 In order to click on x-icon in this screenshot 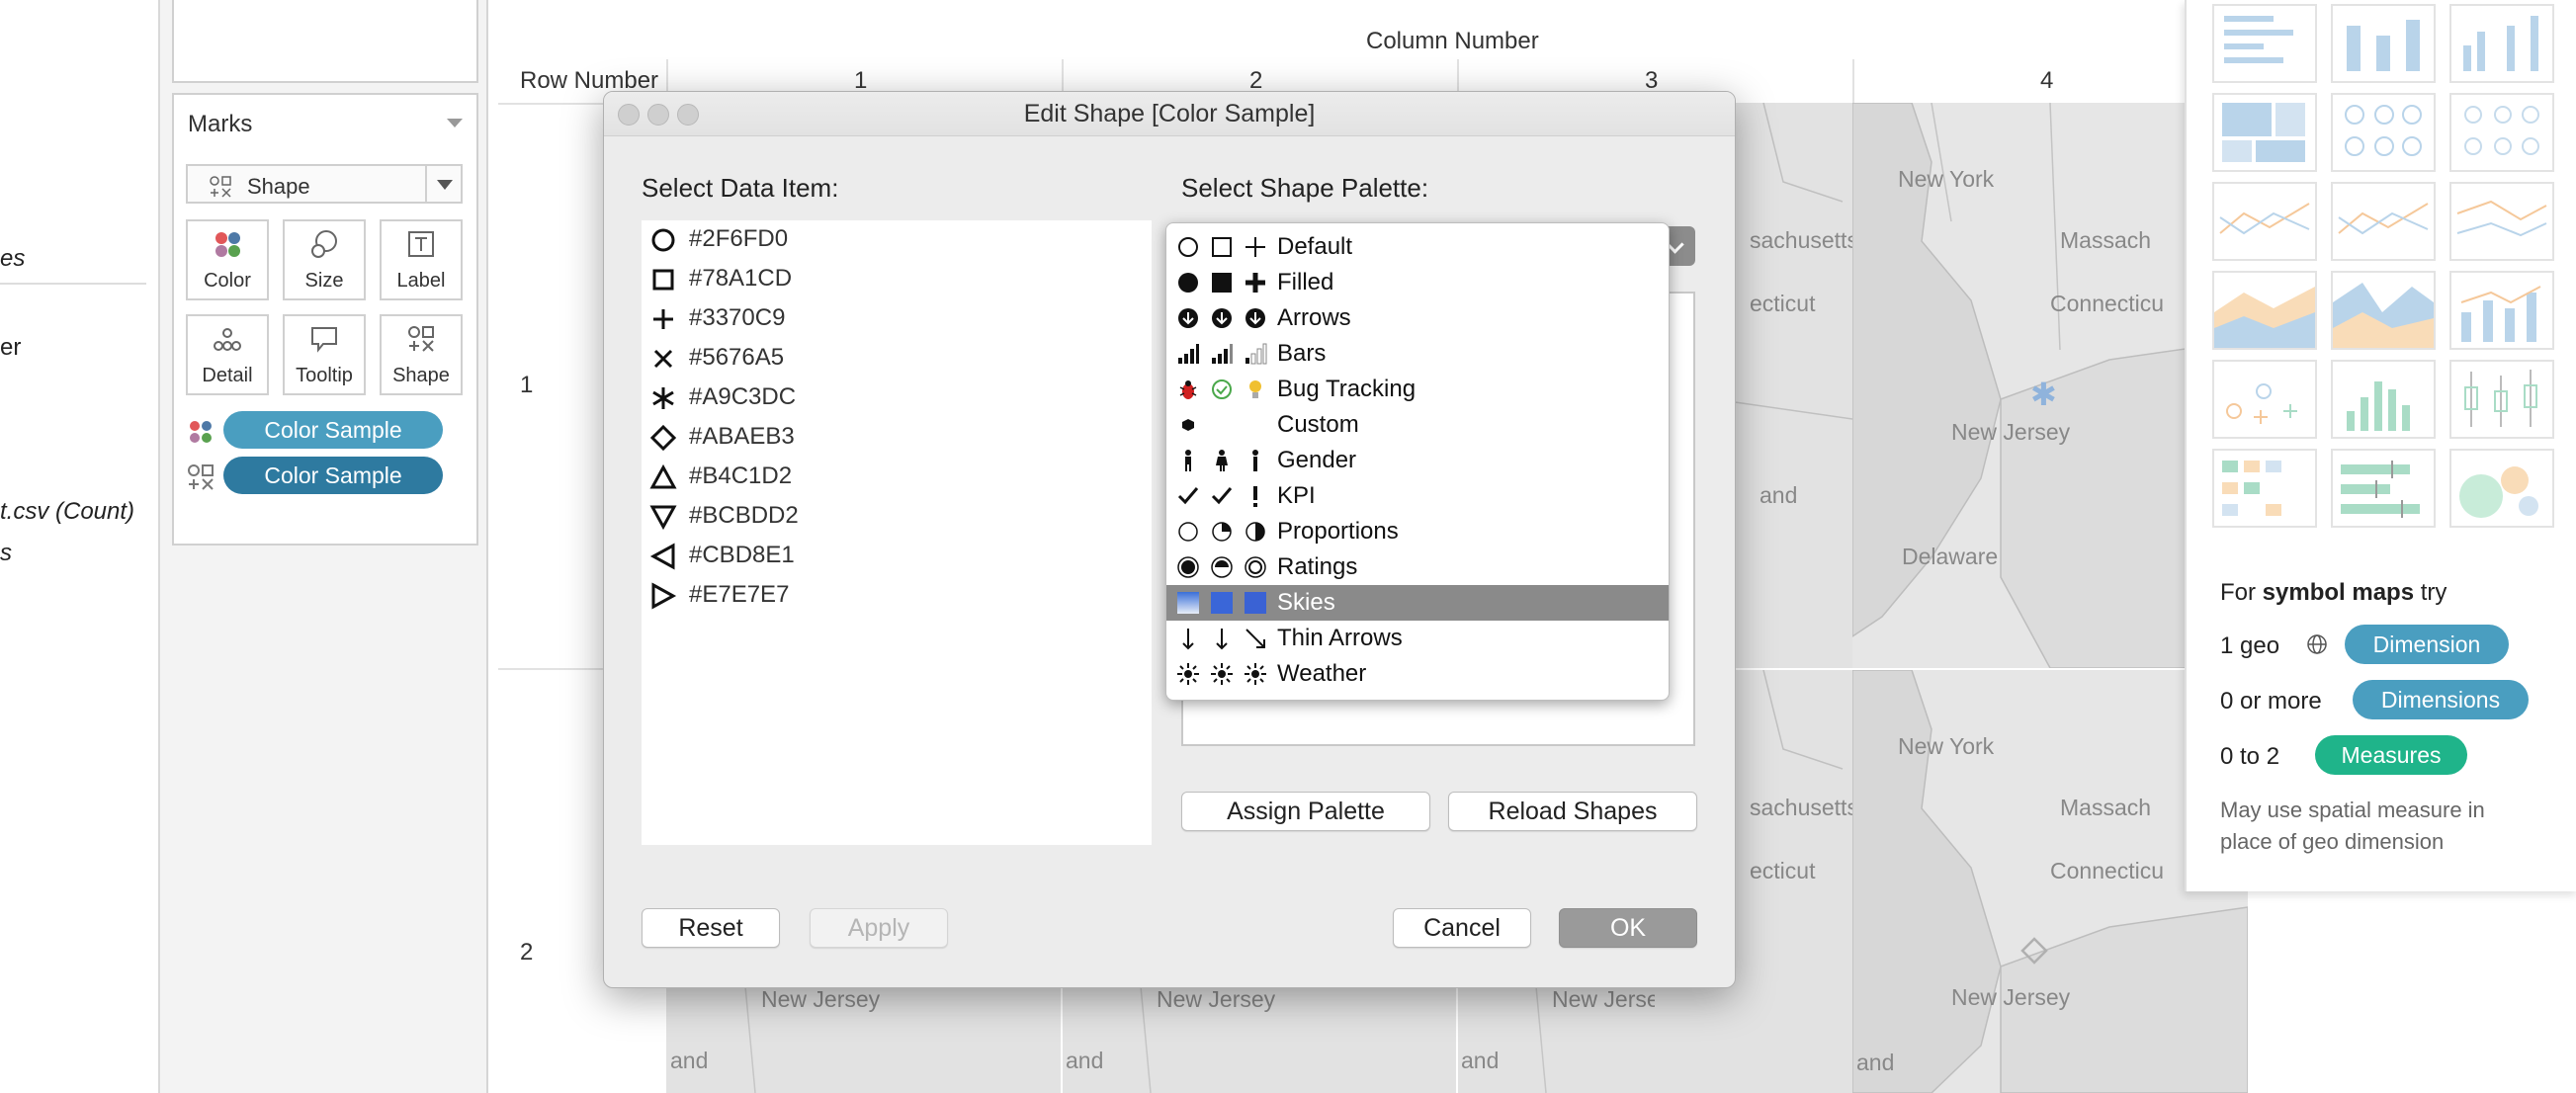, I will do `click(663, 359)`.